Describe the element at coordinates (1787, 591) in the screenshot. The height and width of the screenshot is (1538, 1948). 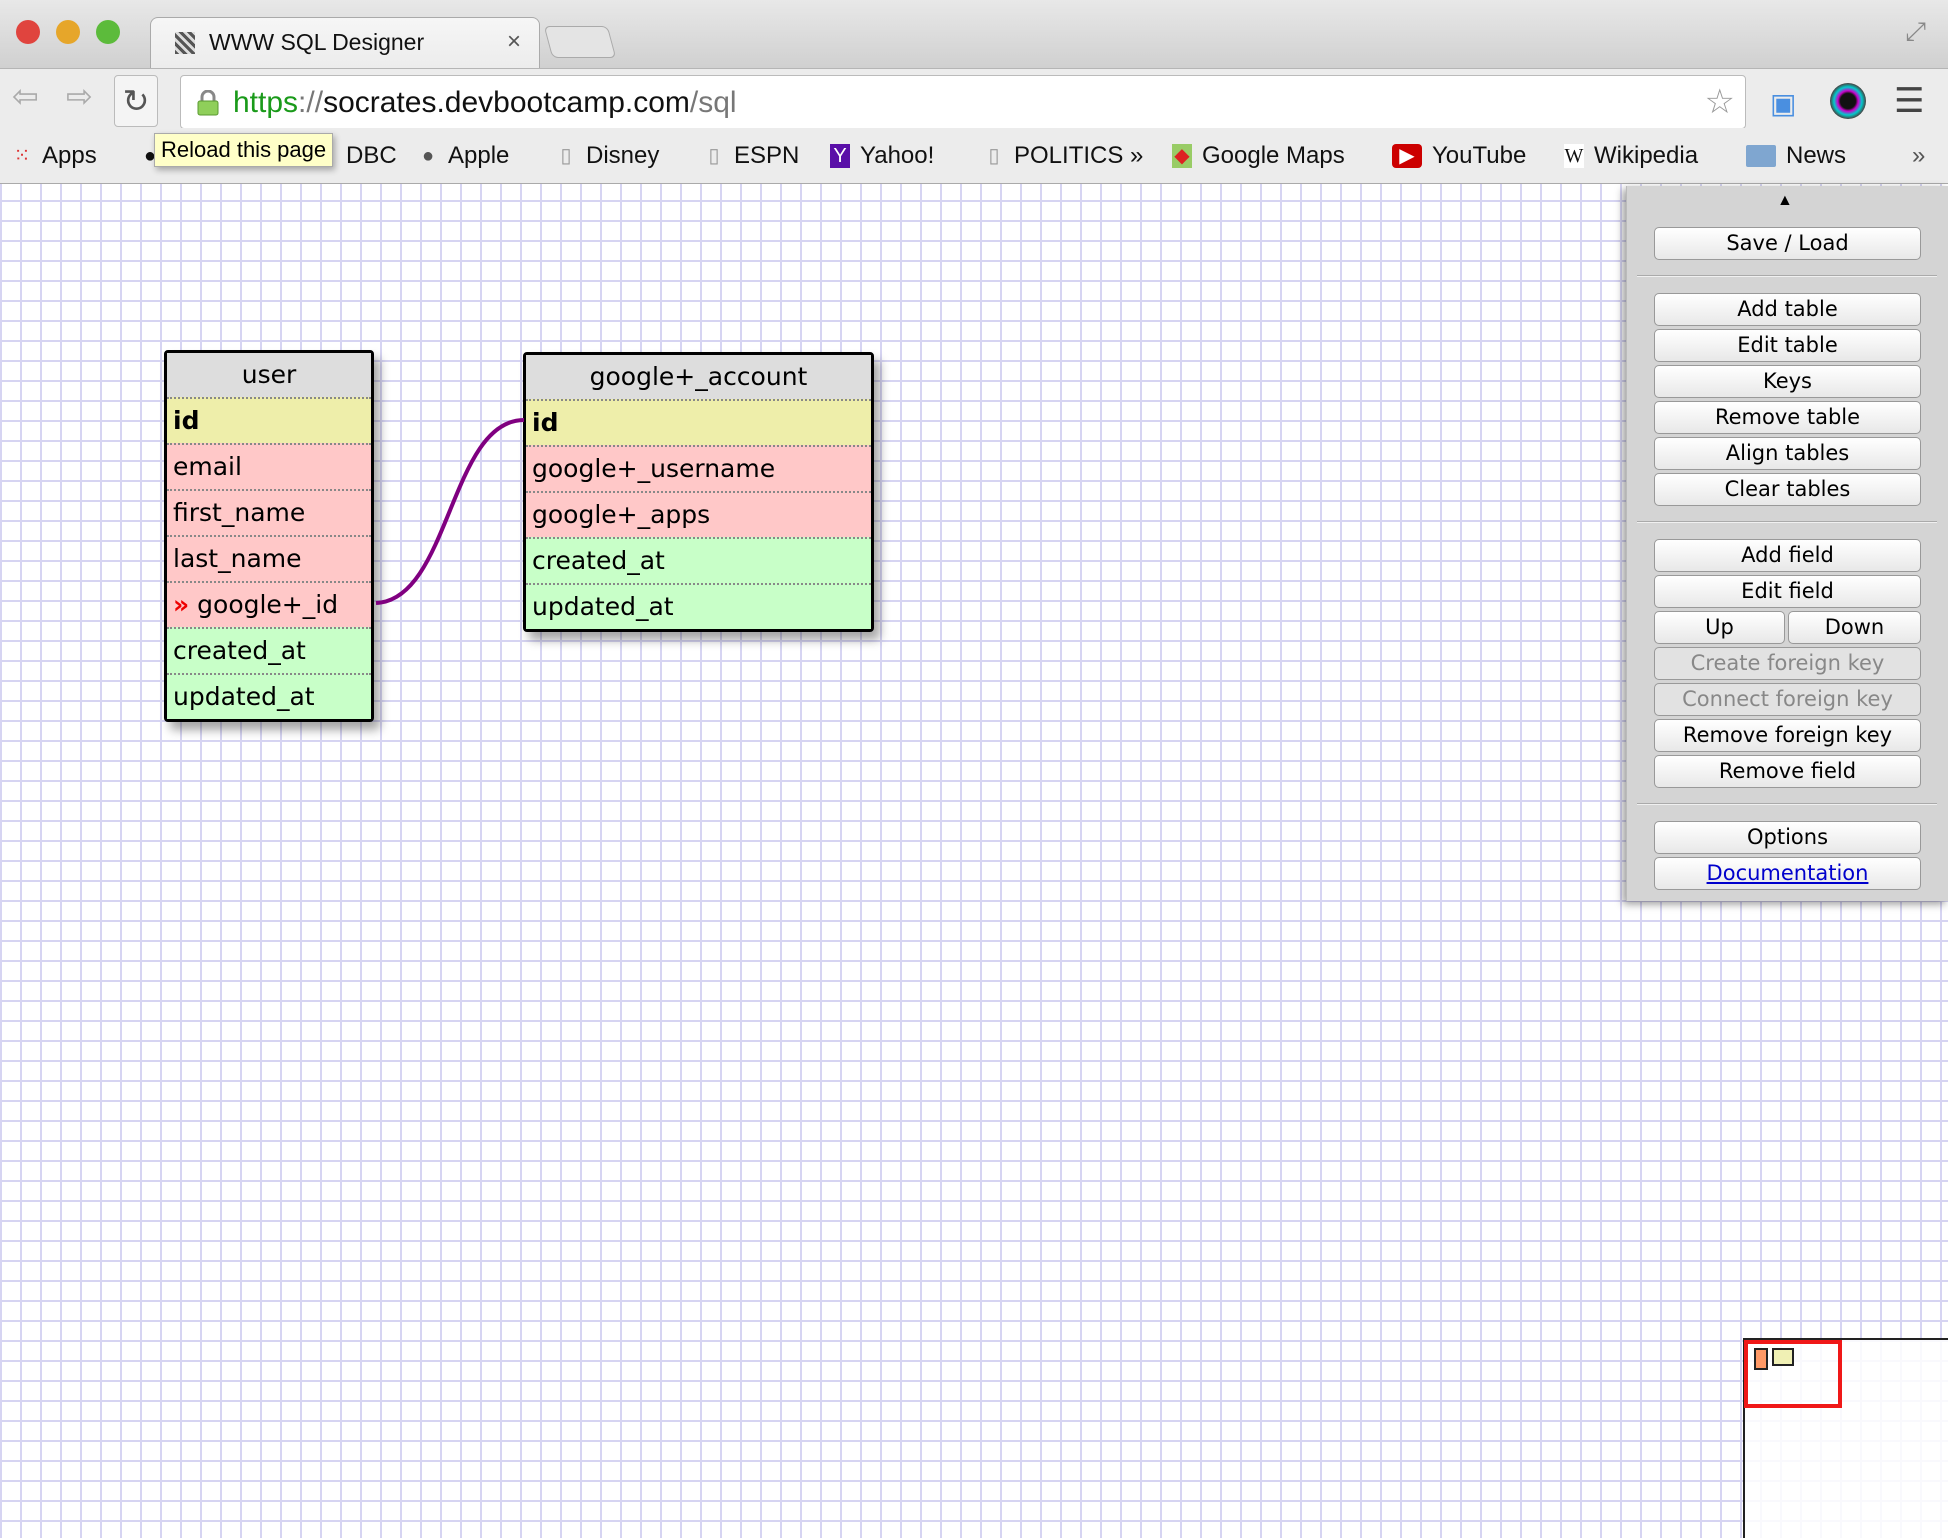
I see `edit-field-button: Edit field` at that location.